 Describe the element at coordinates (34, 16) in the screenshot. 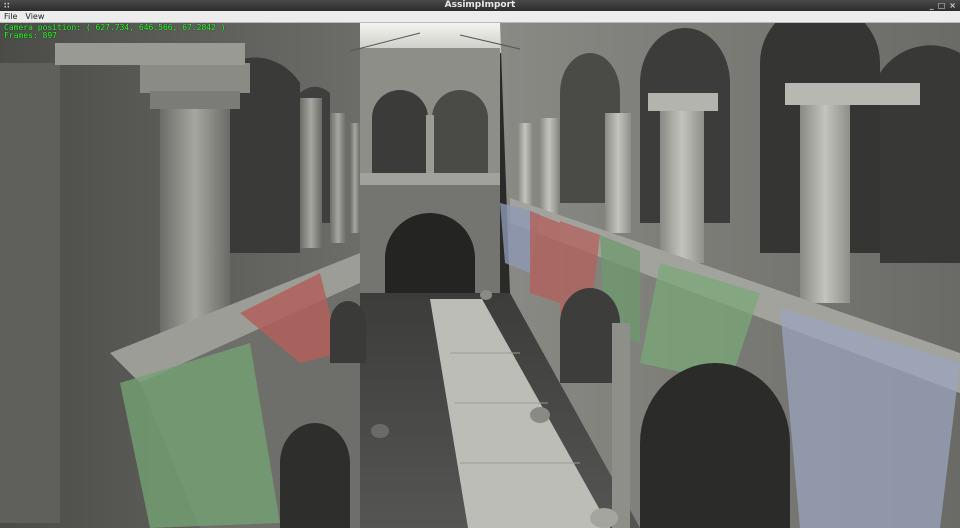

I see `menu-view: View` at that location.